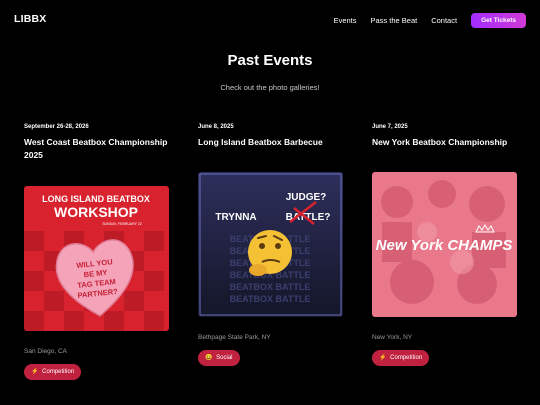 The height and width of the screenshot is (405, 540). I want to click on page-subtitle: Check out the photo galleries!, so click(270, 87).